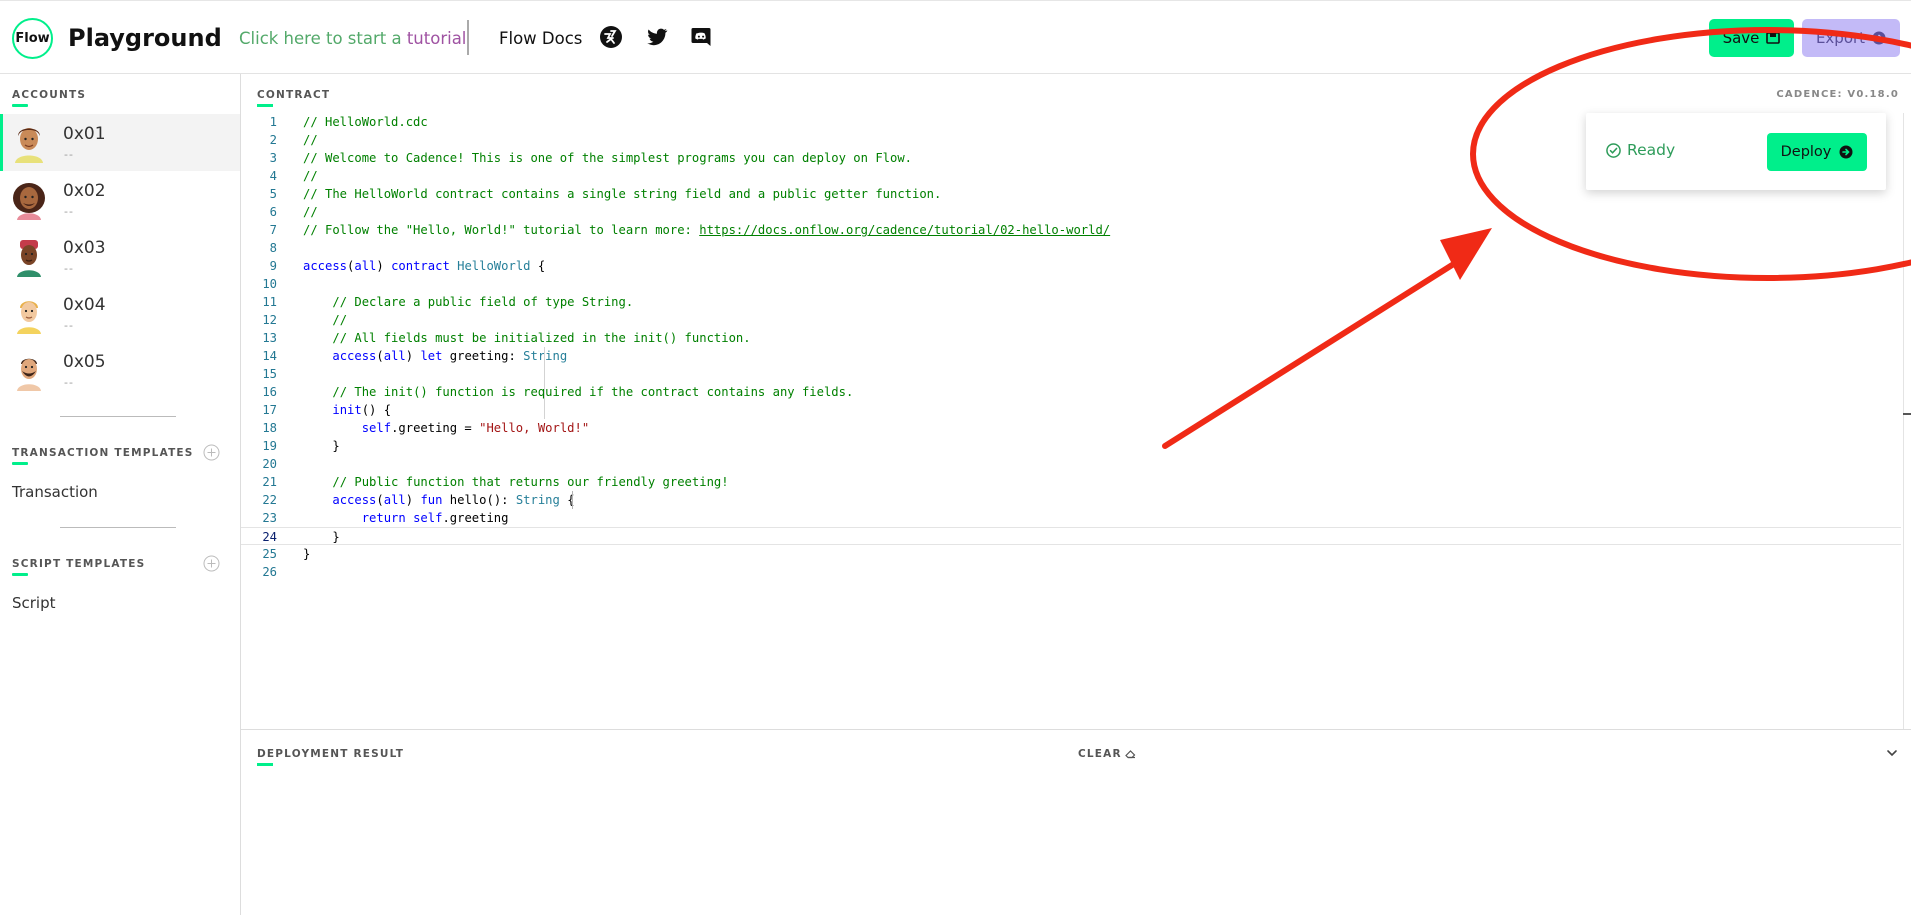 The image size is (1911, 915). I want to click on code-line: 17 init() {, so click(1071, 410).